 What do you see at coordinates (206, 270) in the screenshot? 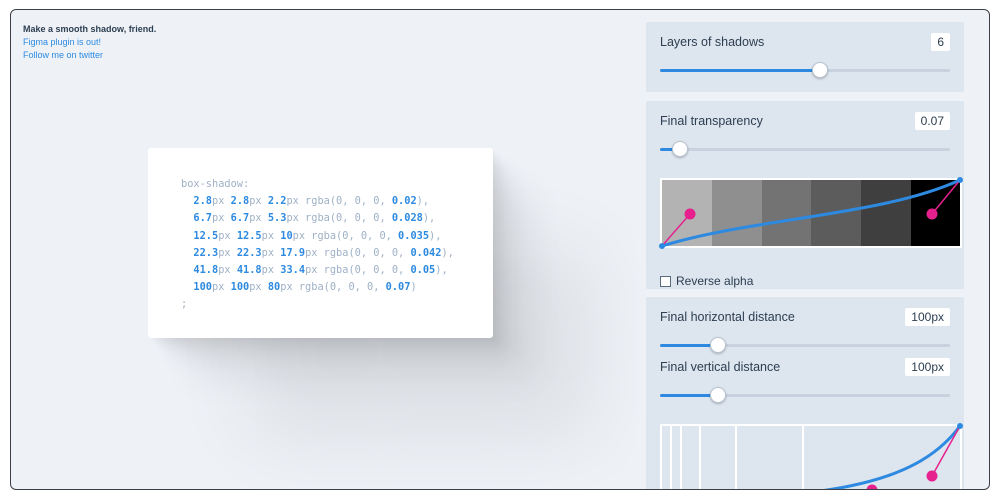
I see `code-offset-x: 41.8` at bounding box center [206, 270].